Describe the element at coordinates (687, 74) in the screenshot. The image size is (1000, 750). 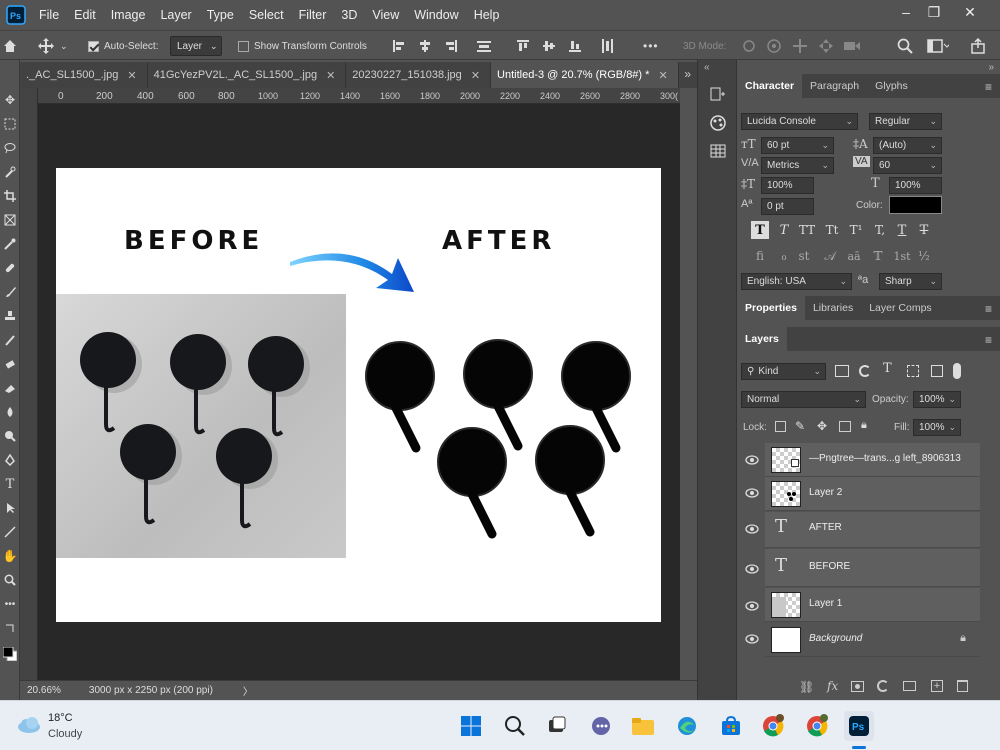
I see `tabs-overflow-icon: »` at that location.